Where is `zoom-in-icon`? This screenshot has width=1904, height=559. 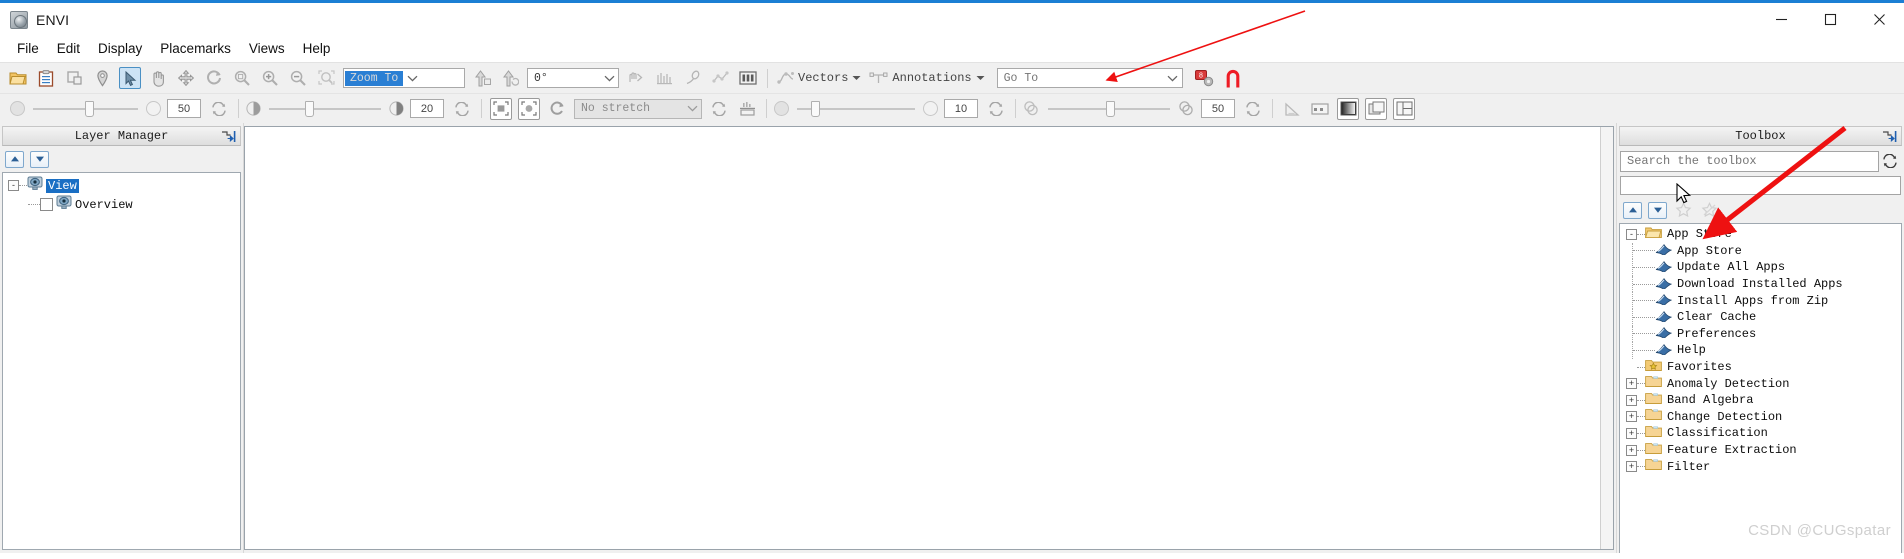
zoom-in-icon is located at coordinates (270, 78).